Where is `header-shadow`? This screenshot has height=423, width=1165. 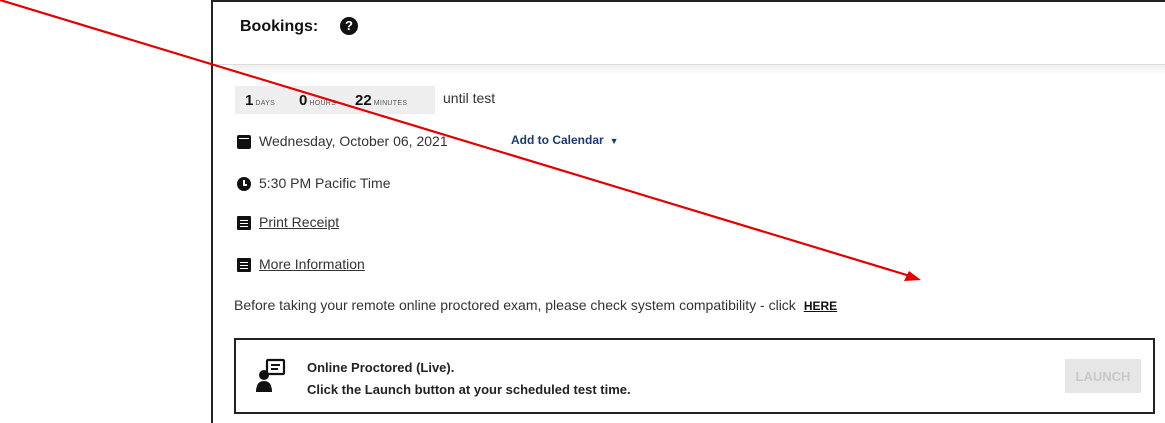
header-shadow is located at coordinates (699, 70).